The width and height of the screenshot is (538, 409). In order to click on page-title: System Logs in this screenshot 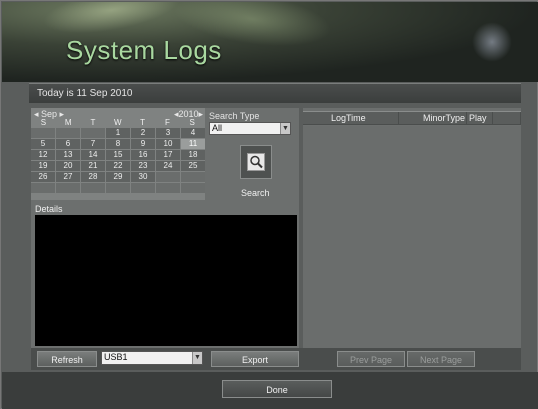, I will do `click(144, 50)`.